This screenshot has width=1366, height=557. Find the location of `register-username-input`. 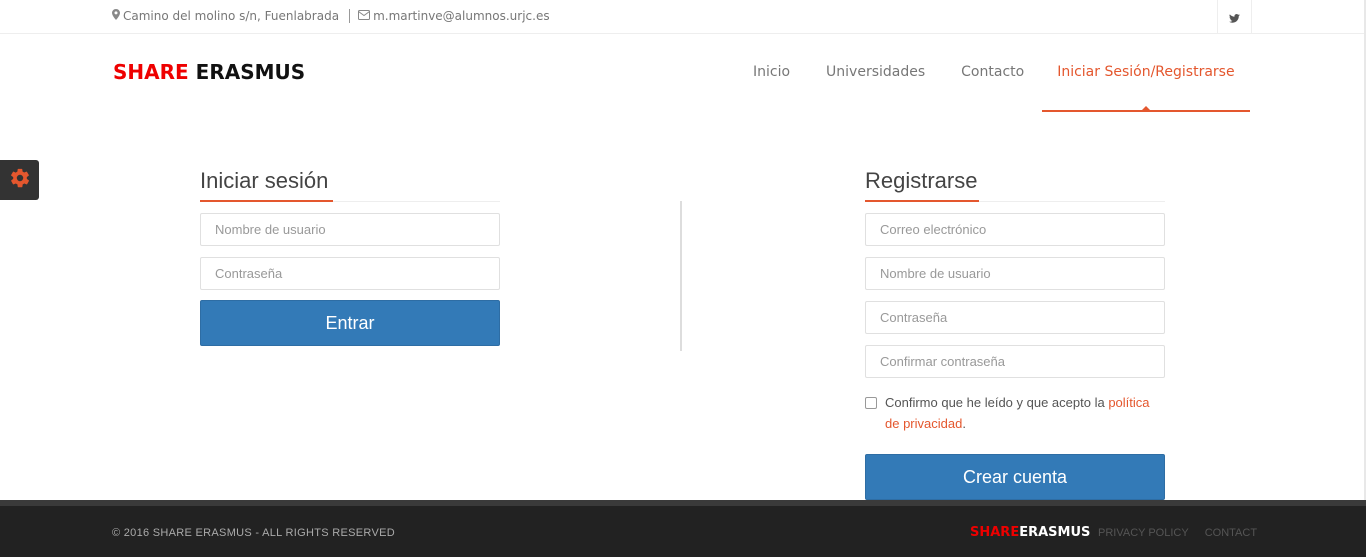

register-username-input is located at coordinates (1015, 273).